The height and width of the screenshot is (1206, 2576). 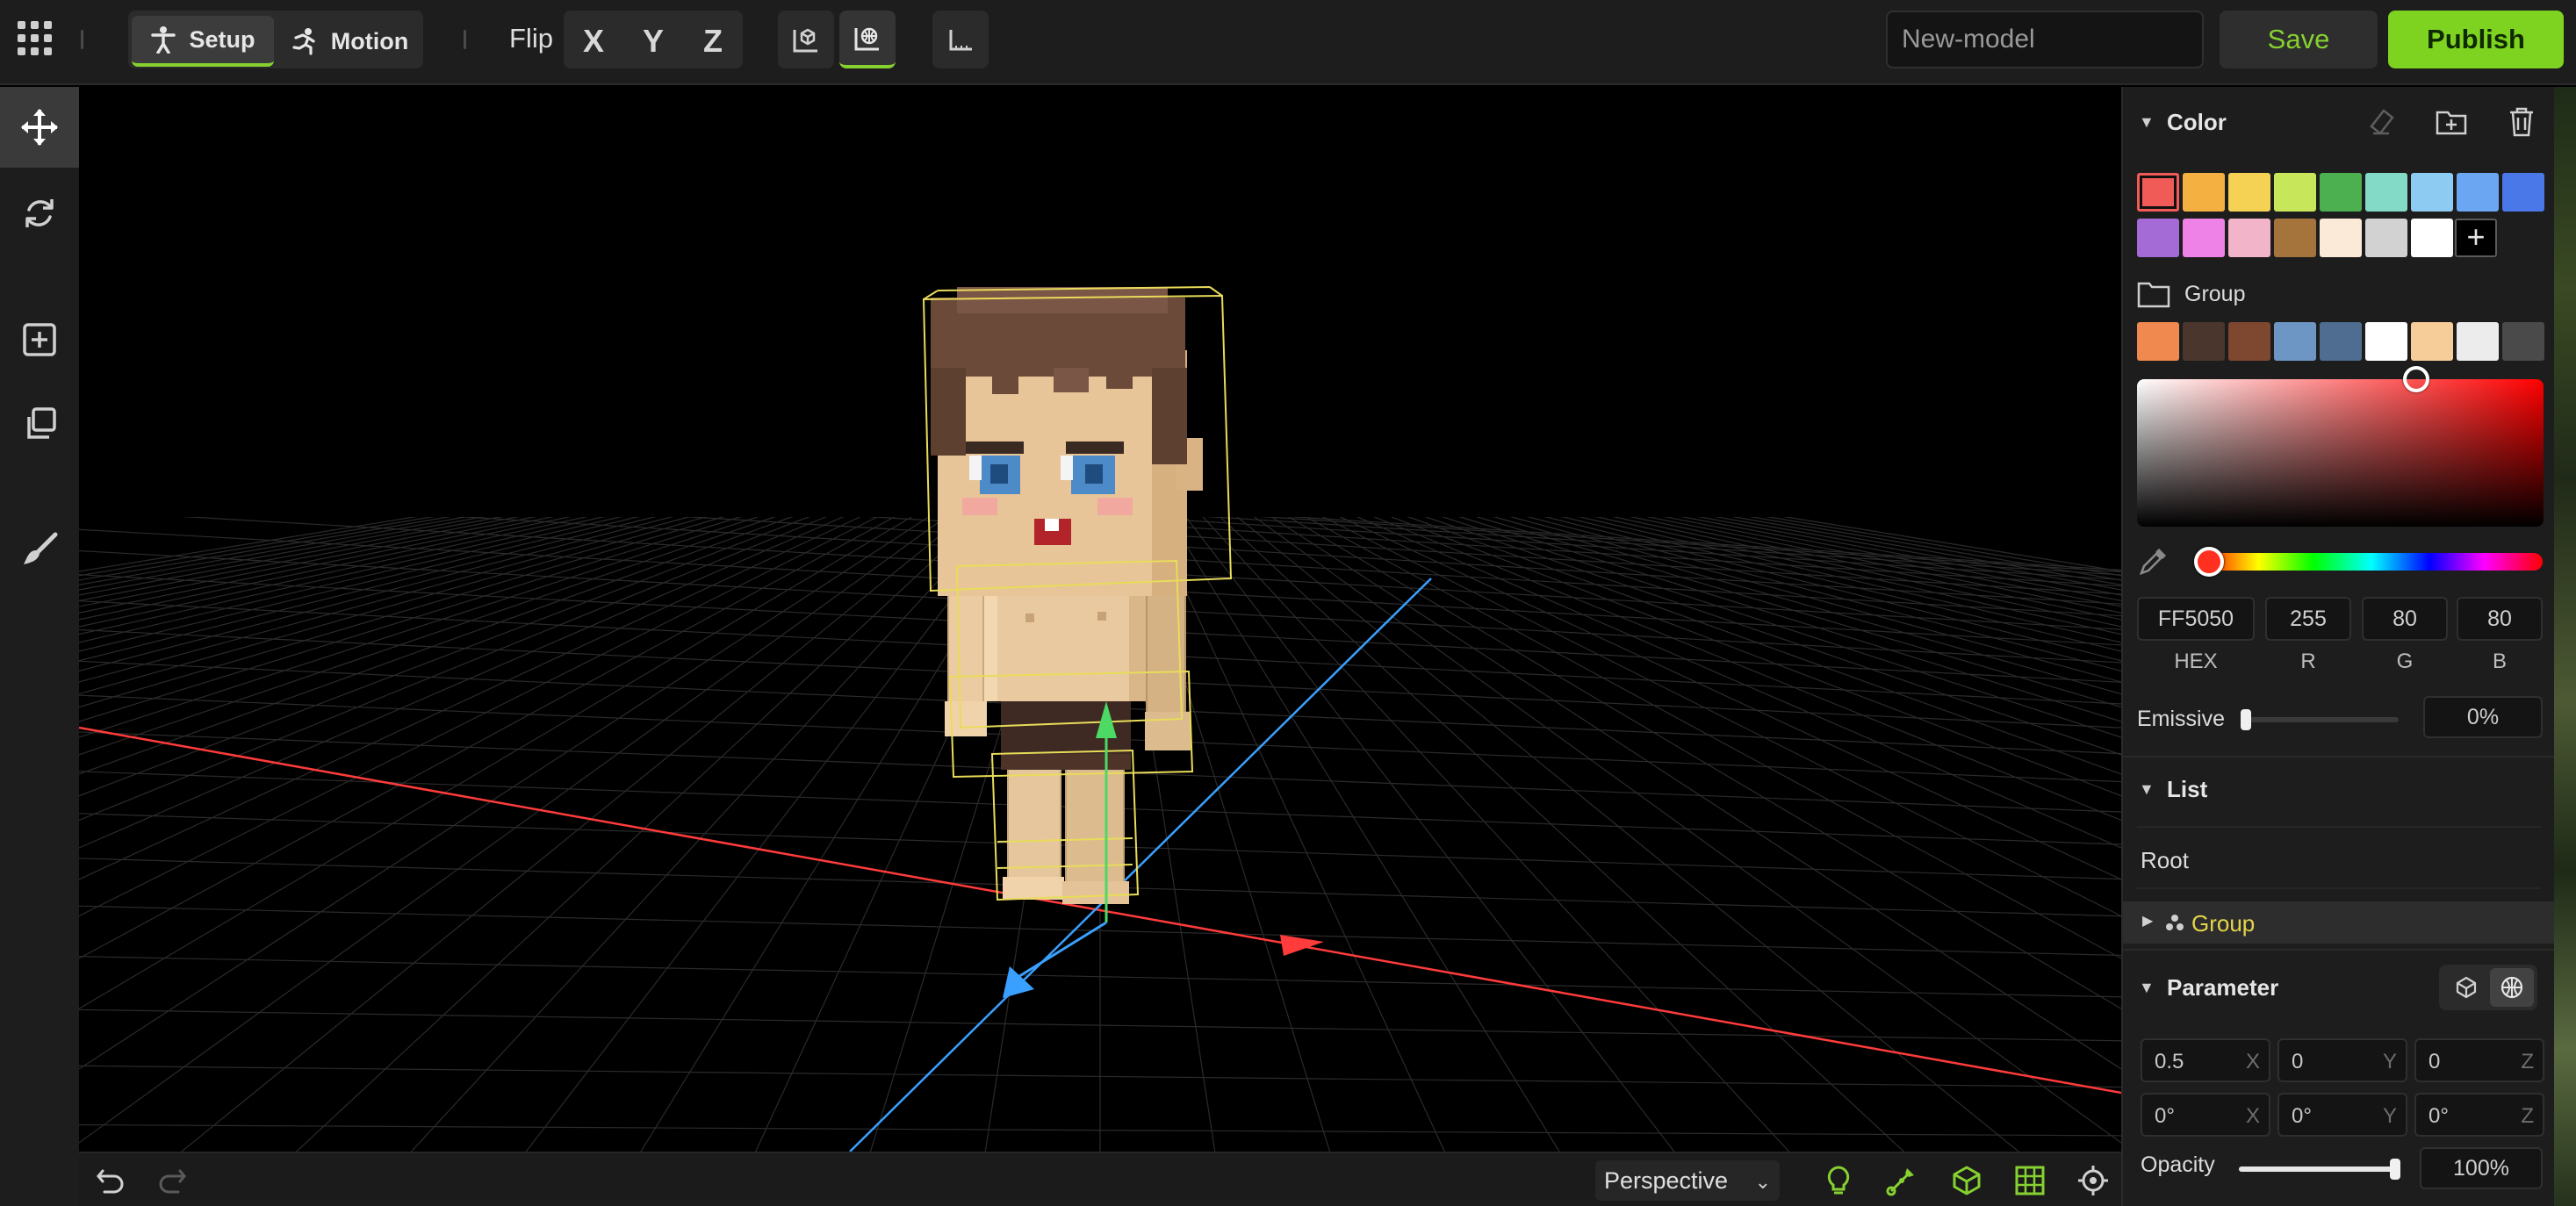 I want to click on world-space-toggle, so click(x=2512, y=987).